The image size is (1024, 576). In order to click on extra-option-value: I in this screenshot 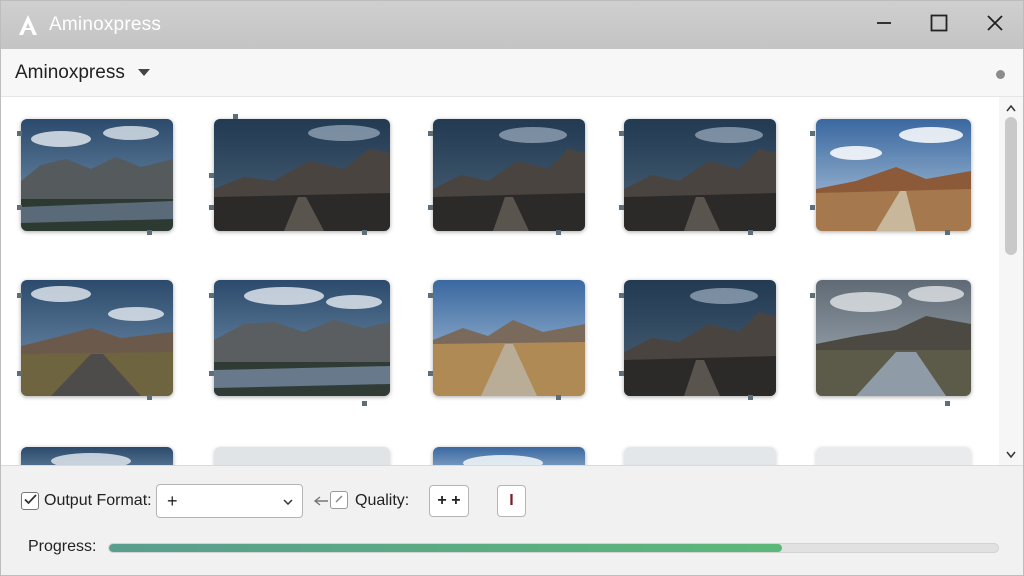, I will do `click(511, 500)`.